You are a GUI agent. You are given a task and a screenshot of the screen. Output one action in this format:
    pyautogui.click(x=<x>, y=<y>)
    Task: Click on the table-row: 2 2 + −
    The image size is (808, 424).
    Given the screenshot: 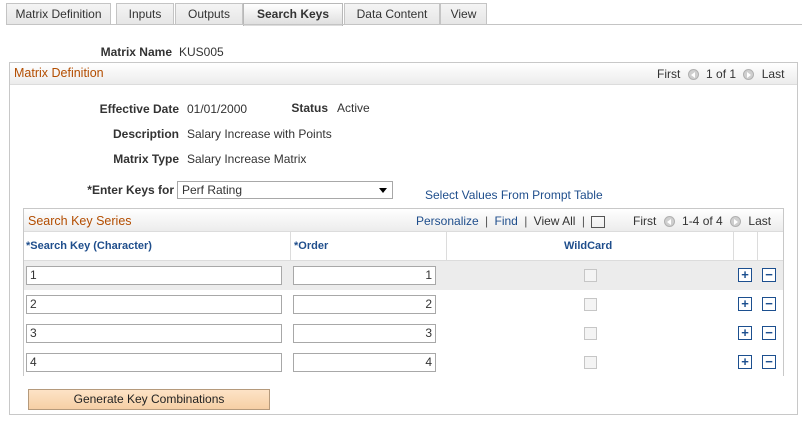 What is the action you would take?
    pyautogui.click(x=403, y=305)
    